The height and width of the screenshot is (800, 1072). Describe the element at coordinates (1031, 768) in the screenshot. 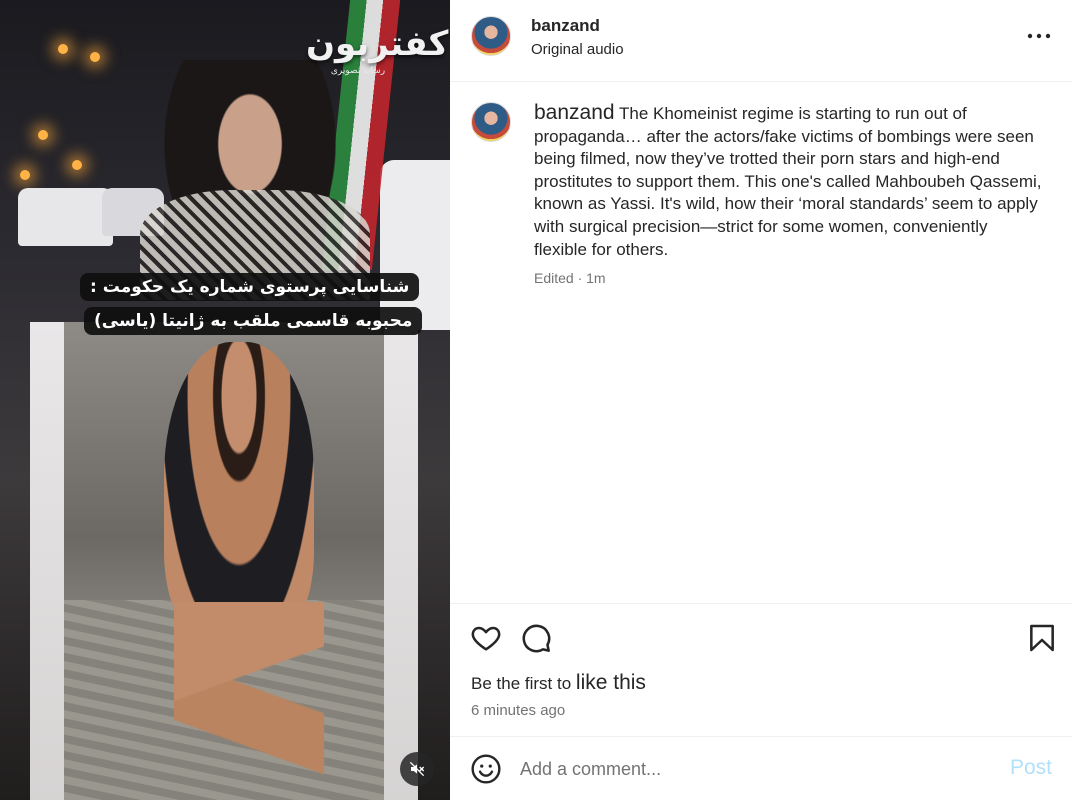

I see `post-comment-button: Post` at that location.